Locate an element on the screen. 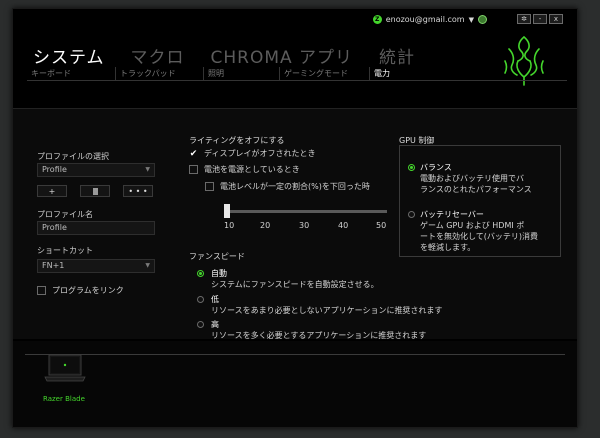 The height and width of the screenshot is (438, 600). subtab-power: 電力 is located at coordinates (399, 74).